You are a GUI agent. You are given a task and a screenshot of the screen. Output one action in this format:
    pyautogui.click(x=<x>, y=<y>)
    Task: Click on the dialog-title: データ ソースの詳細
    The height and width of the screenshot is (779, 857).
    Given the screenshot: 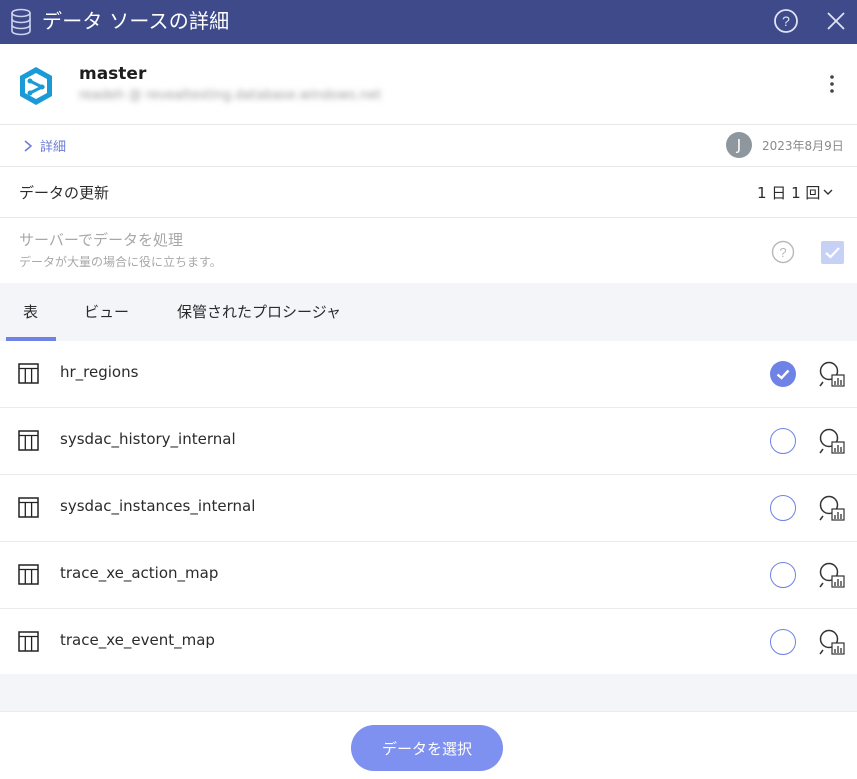 What is the action you would take?
    pyautogui.click(x=136, y=21)
    